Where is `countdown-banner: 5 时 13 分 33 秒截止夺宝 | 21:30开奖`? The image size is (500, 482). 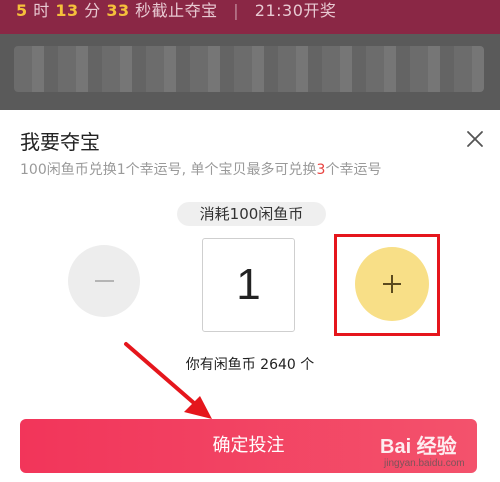 countdown-banner: 5 时 13 分 33 秒截止夺宝 | 21:30开奖 is located at coordinates (250, 17).